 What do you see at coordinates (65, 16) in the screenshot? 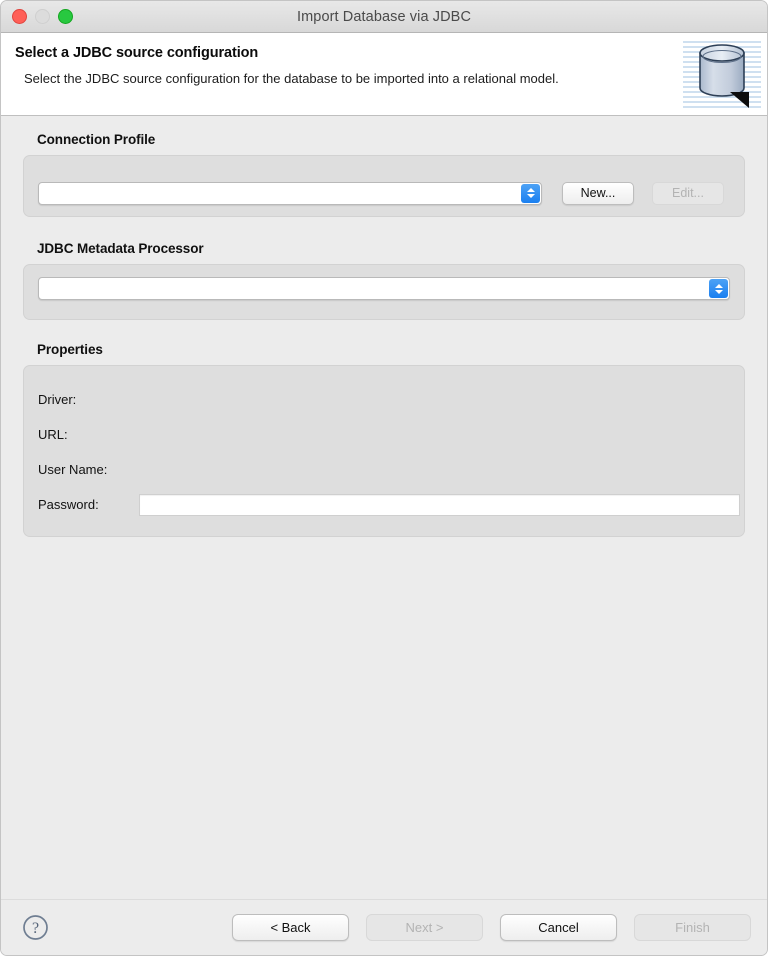
I see `zoom-button` at bounding box center [65, 16].